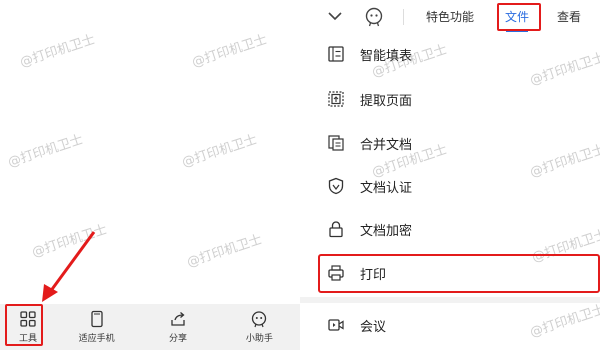  Describe the element at coordinates (459, 273) in the screenshot. I see `print-highlight-box` at that location.